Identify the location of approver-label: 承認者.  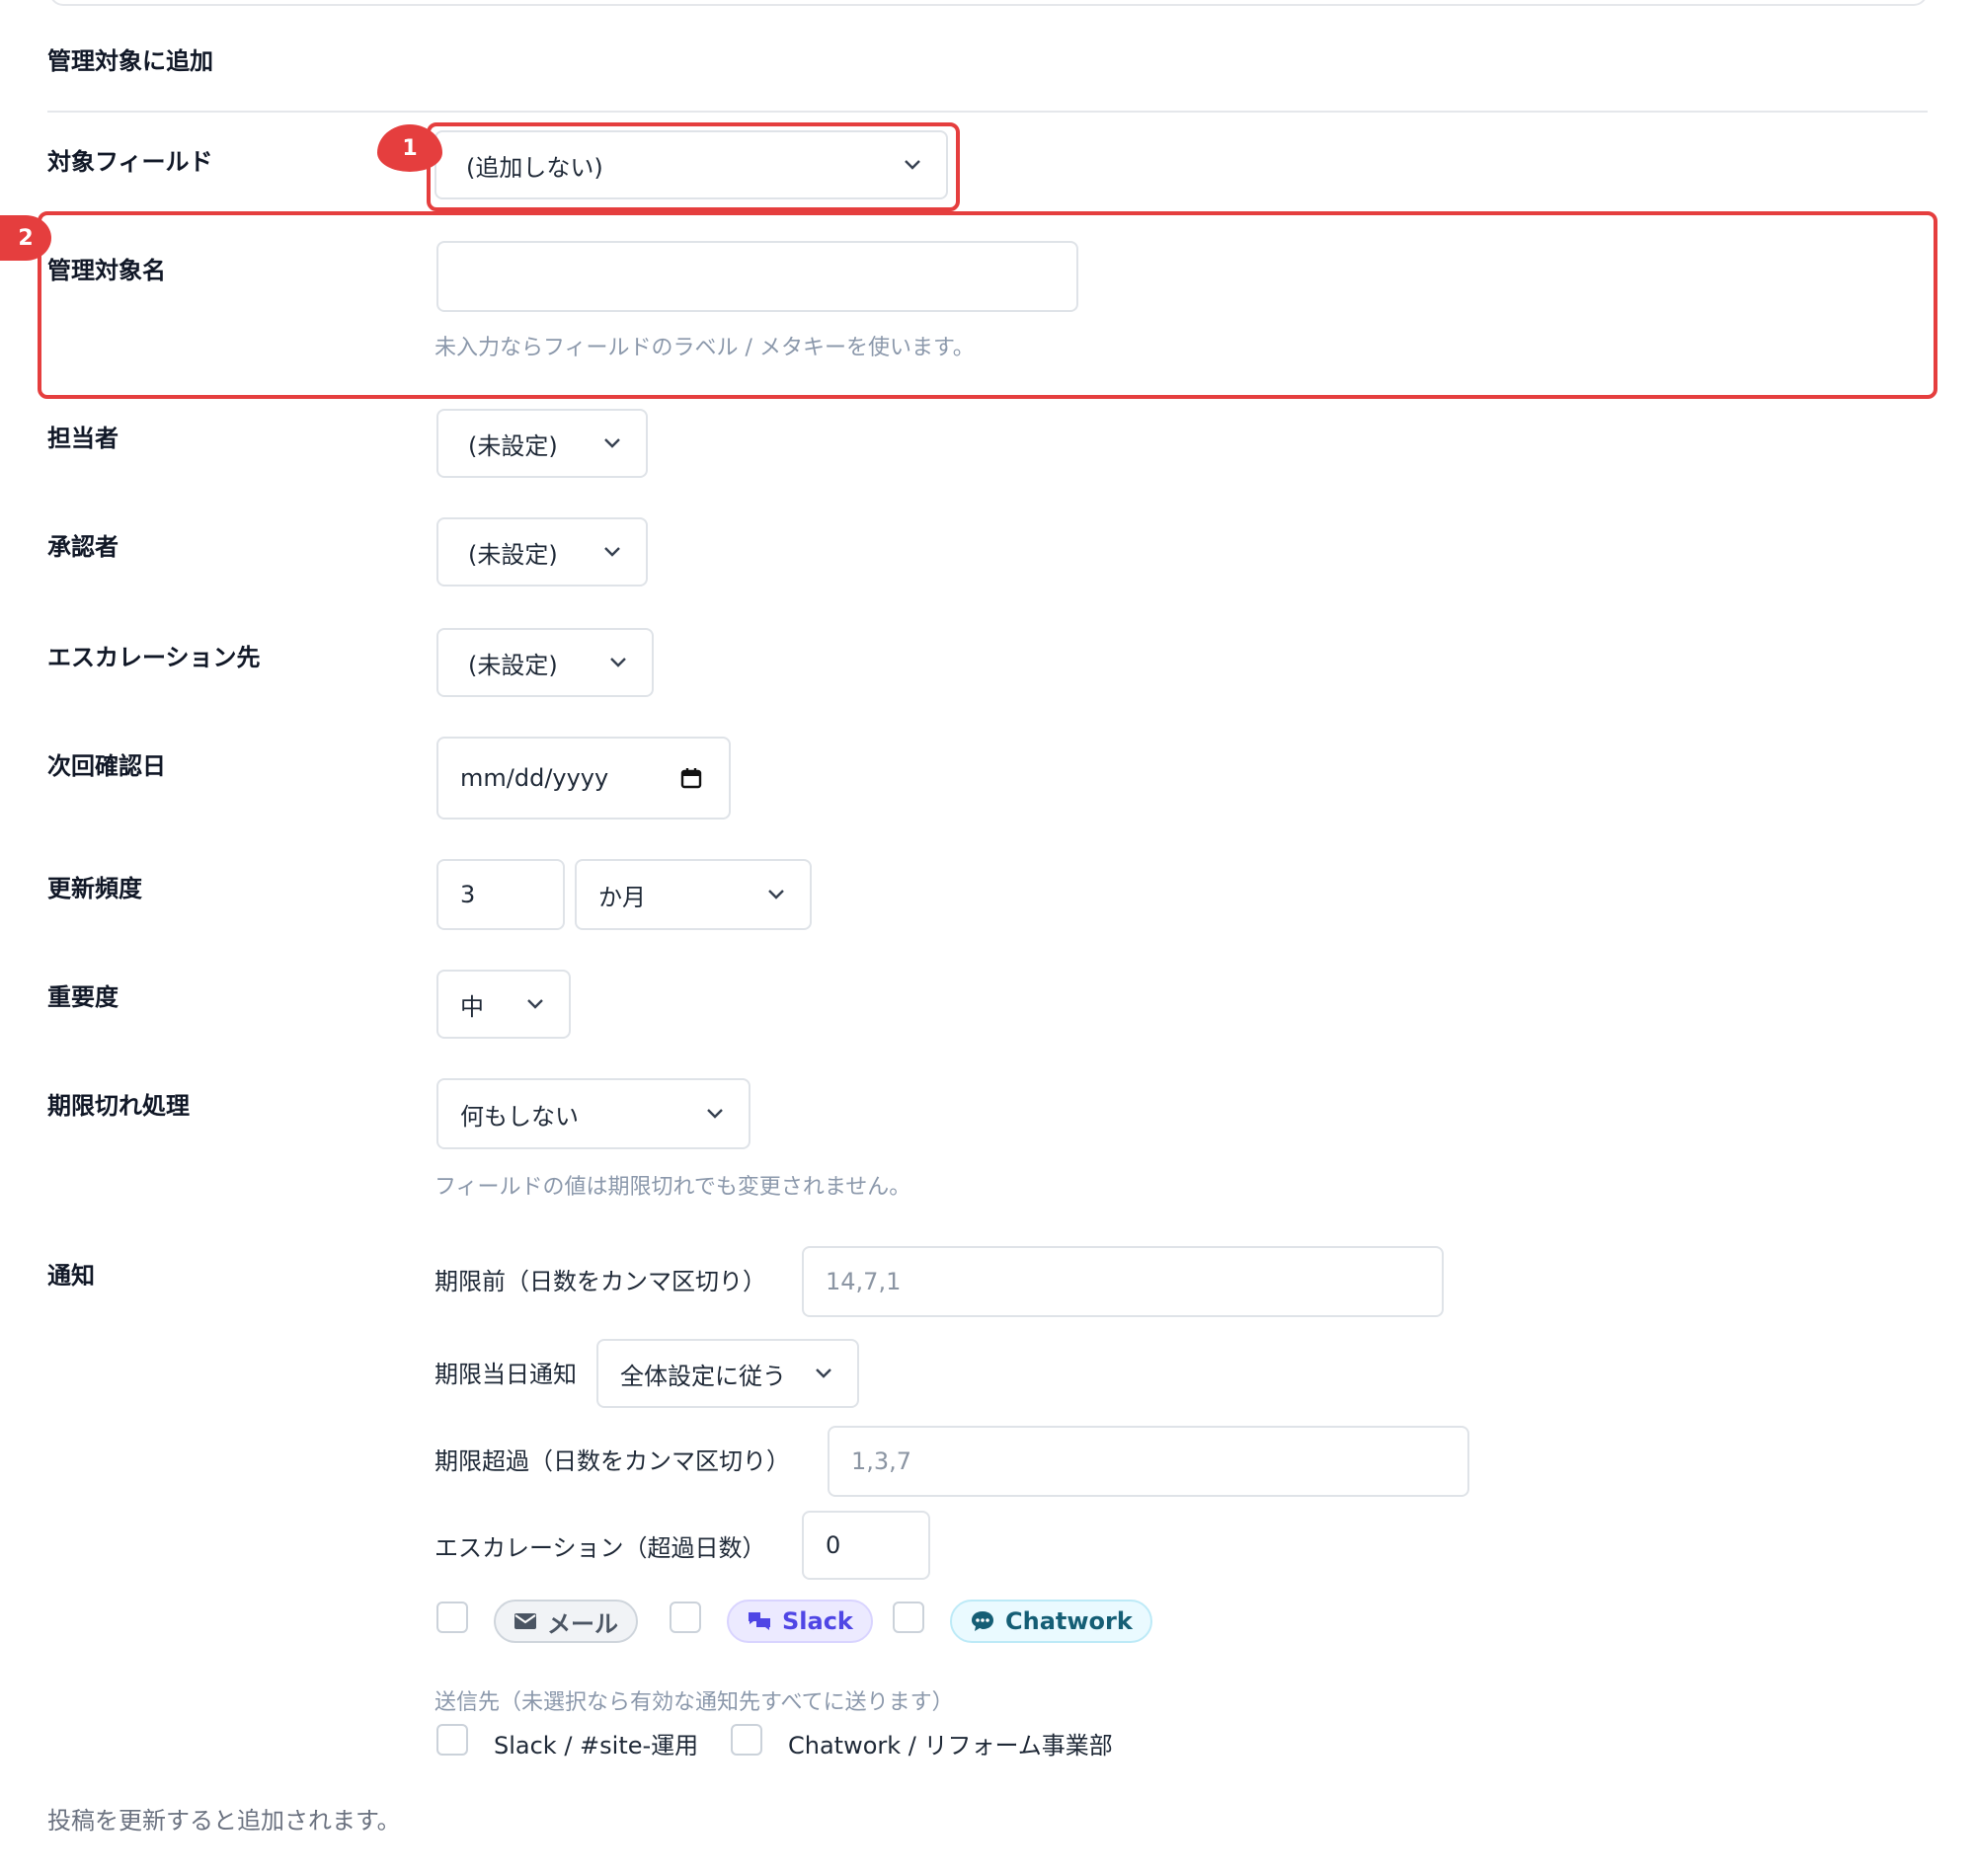
(83, 547).